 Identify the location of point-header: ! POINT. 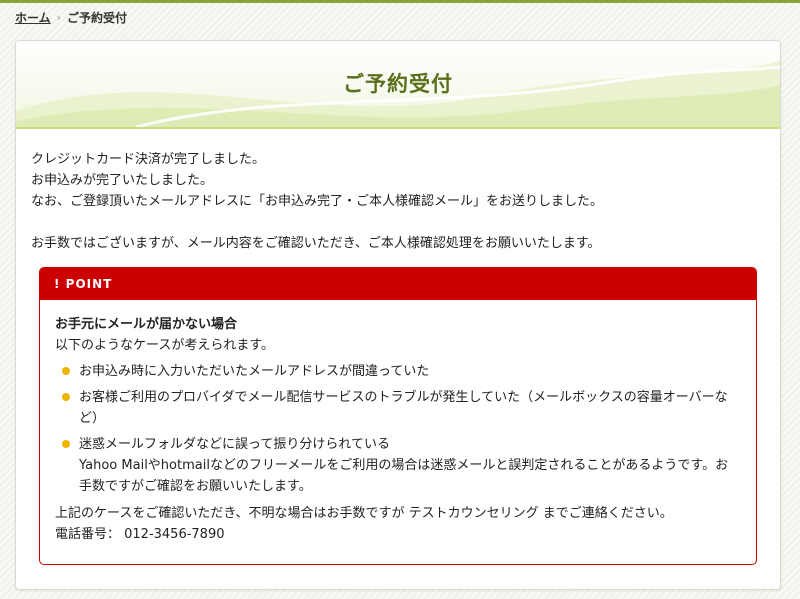
(398, 284).